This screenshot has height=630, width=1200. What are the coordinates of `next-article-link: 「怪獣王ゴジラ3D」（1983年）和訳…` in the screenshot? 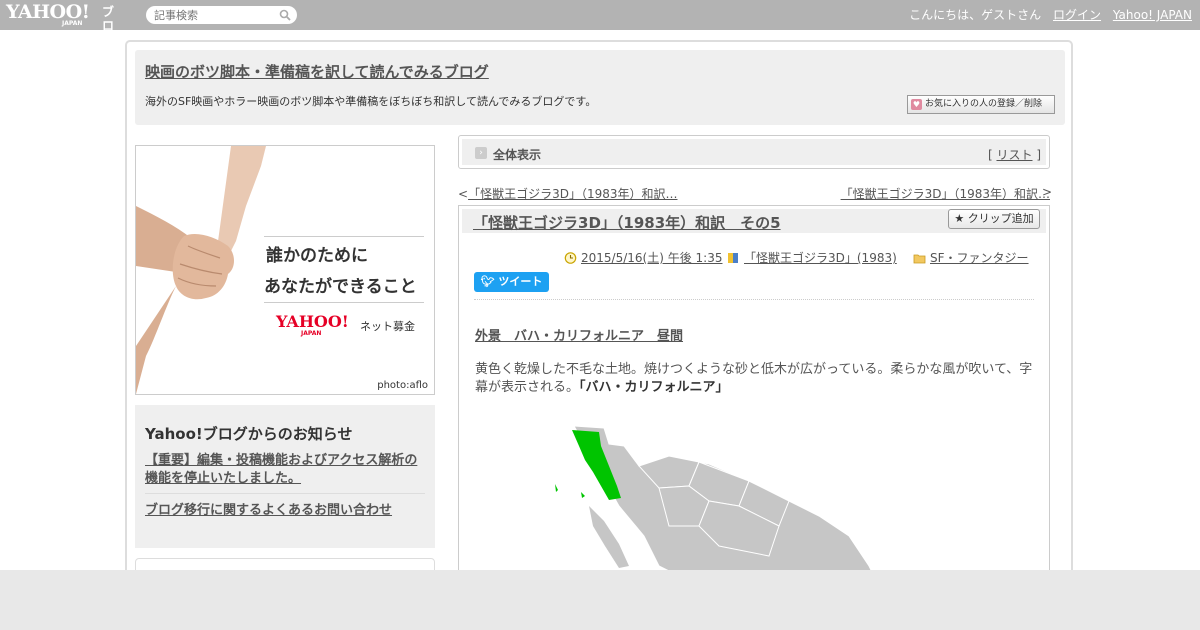 It's located at (945, 194).